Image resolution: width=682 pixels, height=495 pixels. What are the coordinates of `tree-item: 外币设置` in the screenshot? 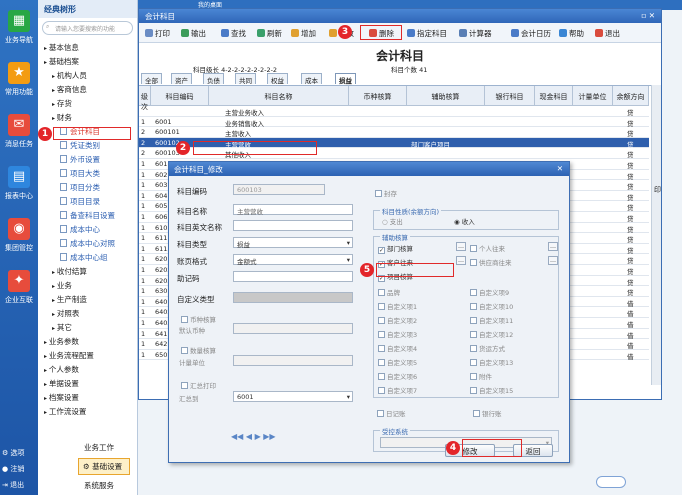 It's located at (80, 159).